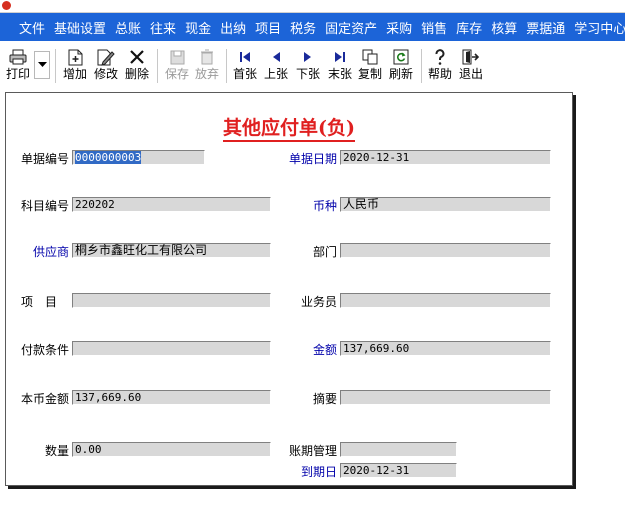 This screenshot has height=519, width=625. What do you see at coordinates (74, 74) in the screenshot?
I see `add-label: 增加` at bounding box center [74, 74].